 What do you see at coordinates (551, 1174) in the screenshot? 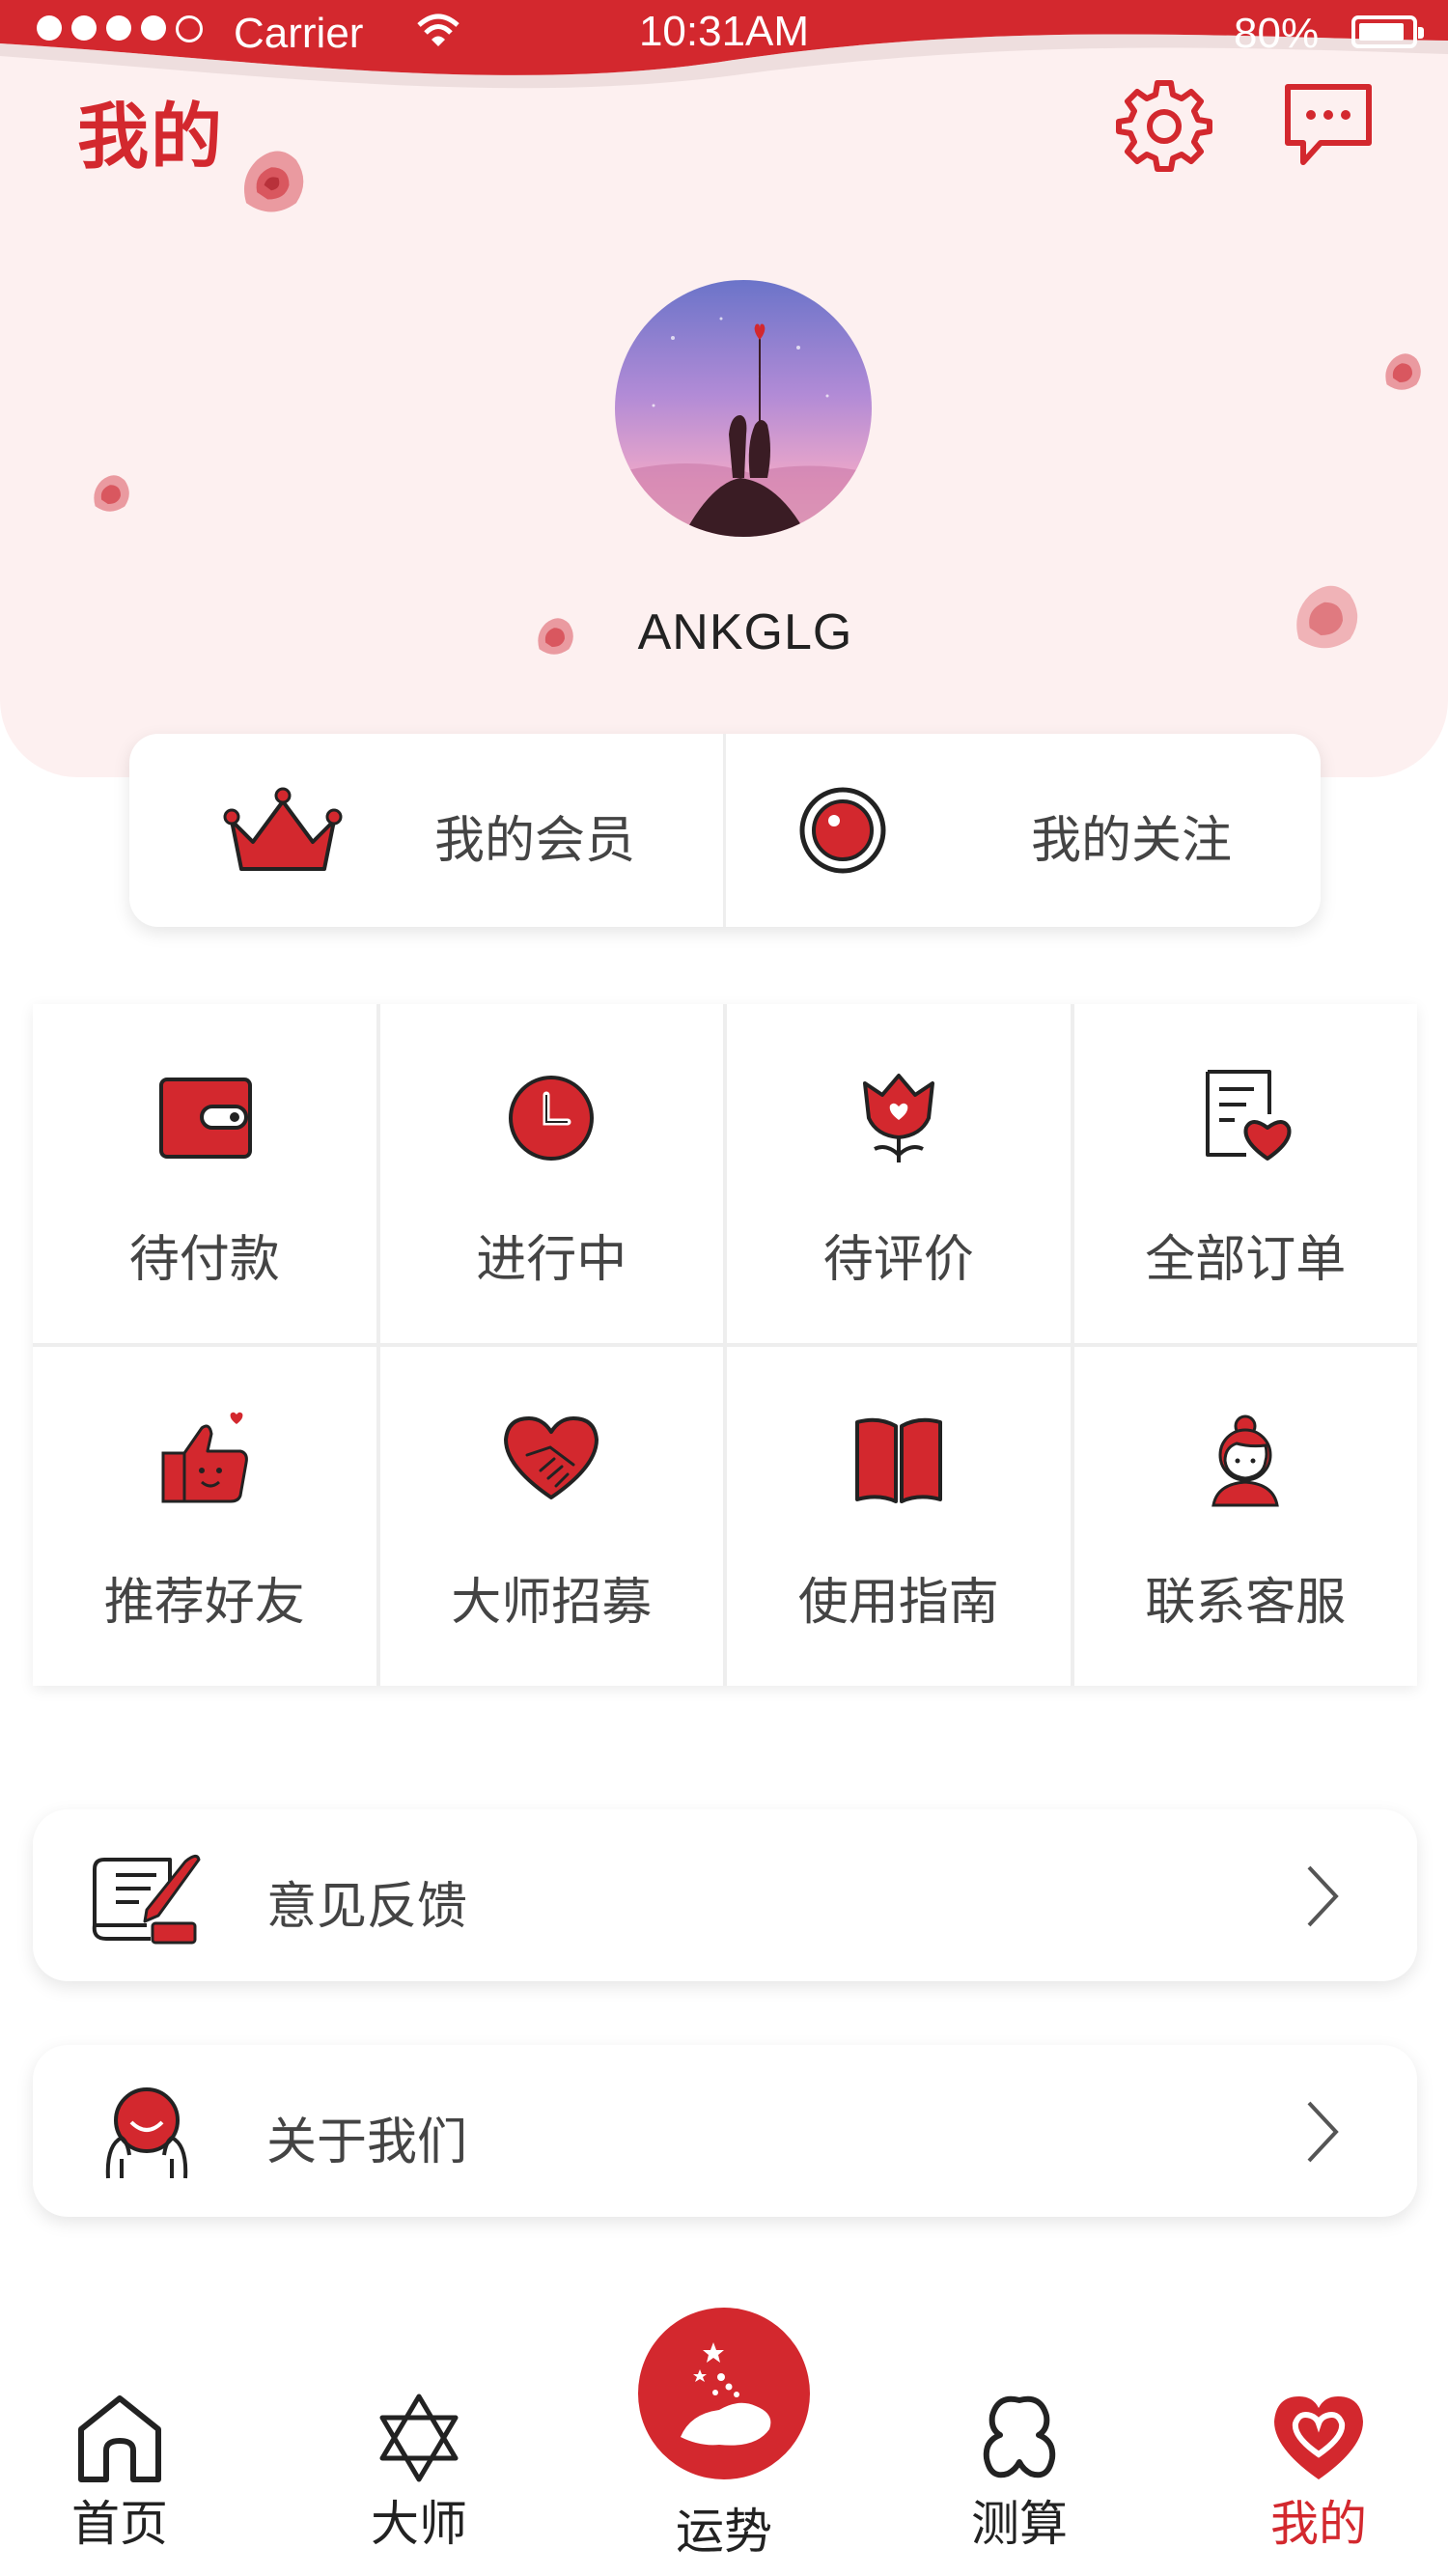
I see `grid-item-in-progress: 进行中` at bounding box center [551, 1174].